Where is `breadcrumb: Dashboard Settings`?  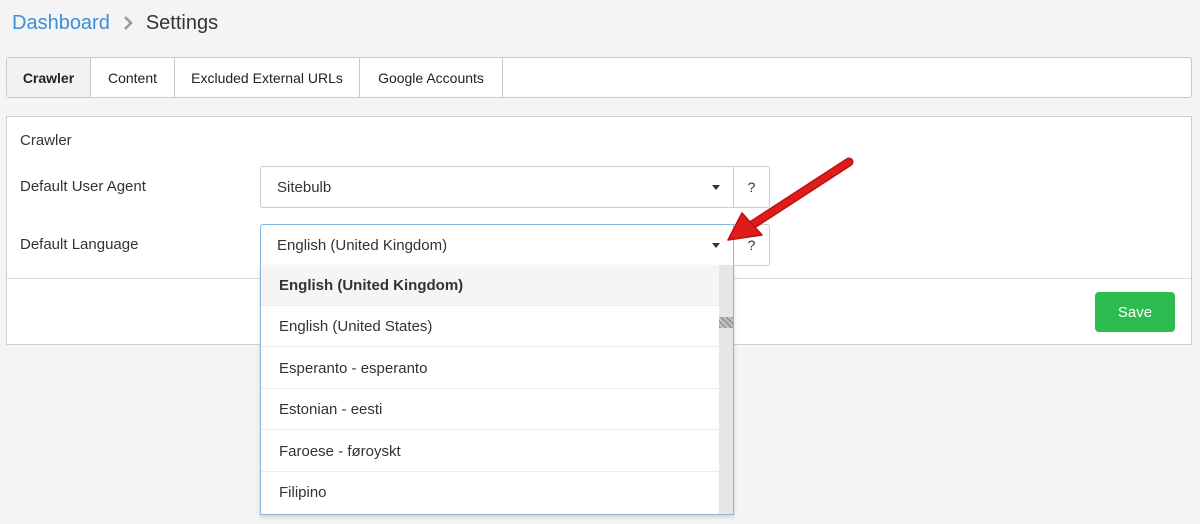 breadcrumb: Dashboard Settings is located at coordinates (115, 23).